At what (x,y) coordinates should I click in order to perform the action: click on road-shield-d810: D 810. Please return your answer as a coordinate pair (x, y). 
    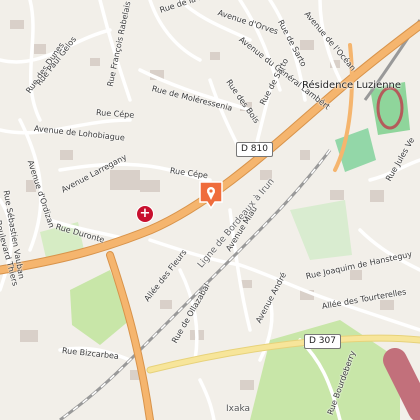
    Looking at the image, I should click on (254, 149).